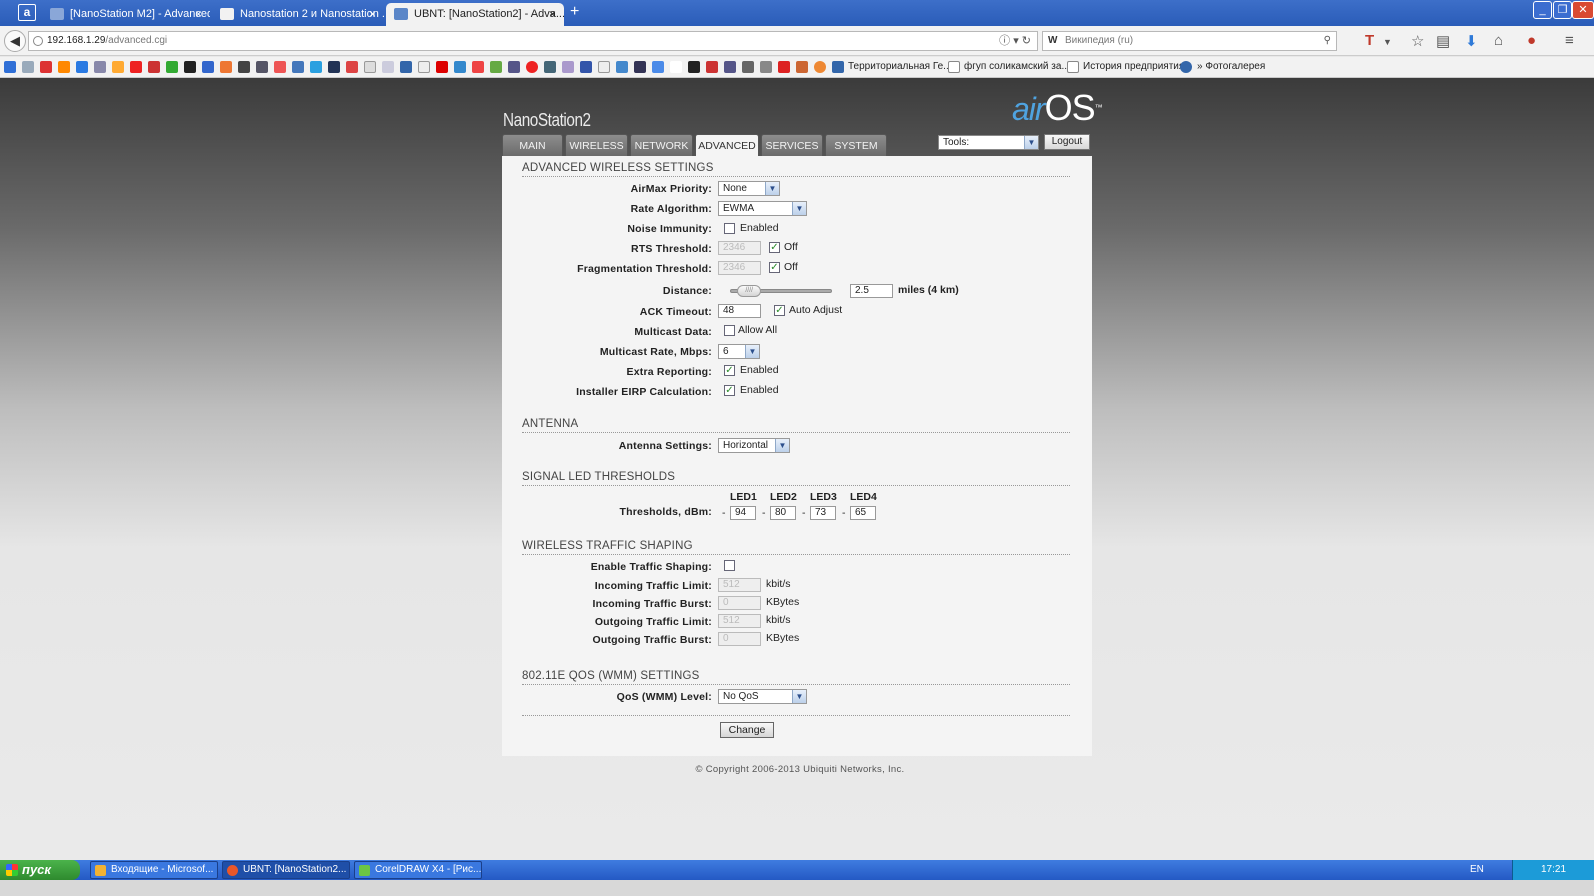 This screenshot has height=896, width=1594. Describe the element at coordinates (1189, 41) in the screenshot. I see `search-input: W Википедия (ru) ⚲` at that location.